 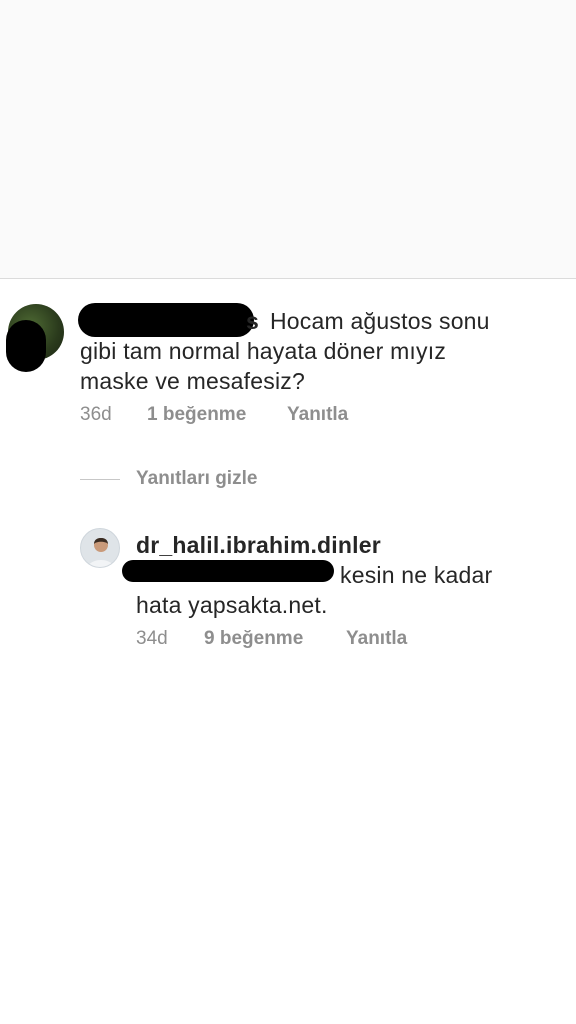 I want to click on comment-text-line-2: gibi tam normal hayata döner mıyız, so click(x=263, y=351).